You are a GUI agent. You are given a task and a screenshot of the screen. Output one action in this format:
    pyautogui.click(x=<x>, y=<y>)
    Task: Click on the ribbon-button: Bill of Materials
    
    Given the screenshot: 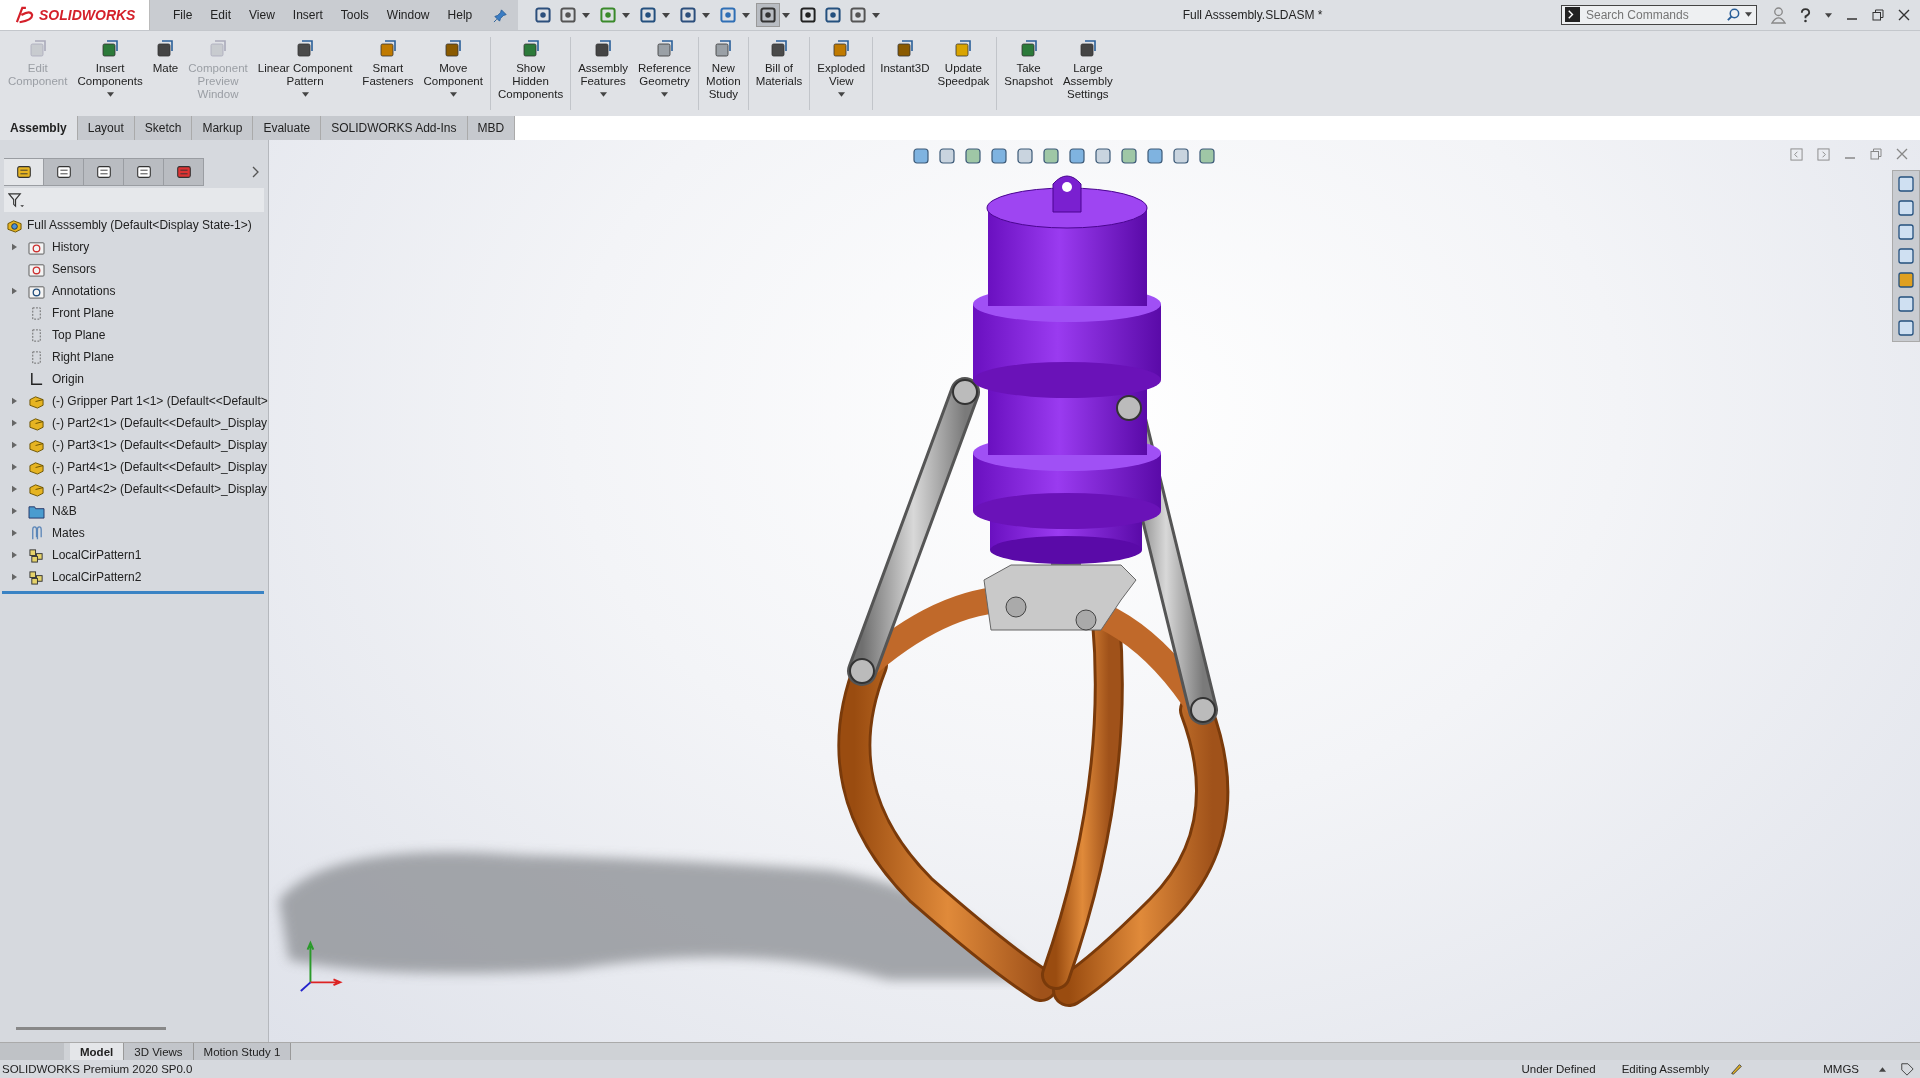 What is the action you would take?
    pyautogui.click(x=779, y=73)
    